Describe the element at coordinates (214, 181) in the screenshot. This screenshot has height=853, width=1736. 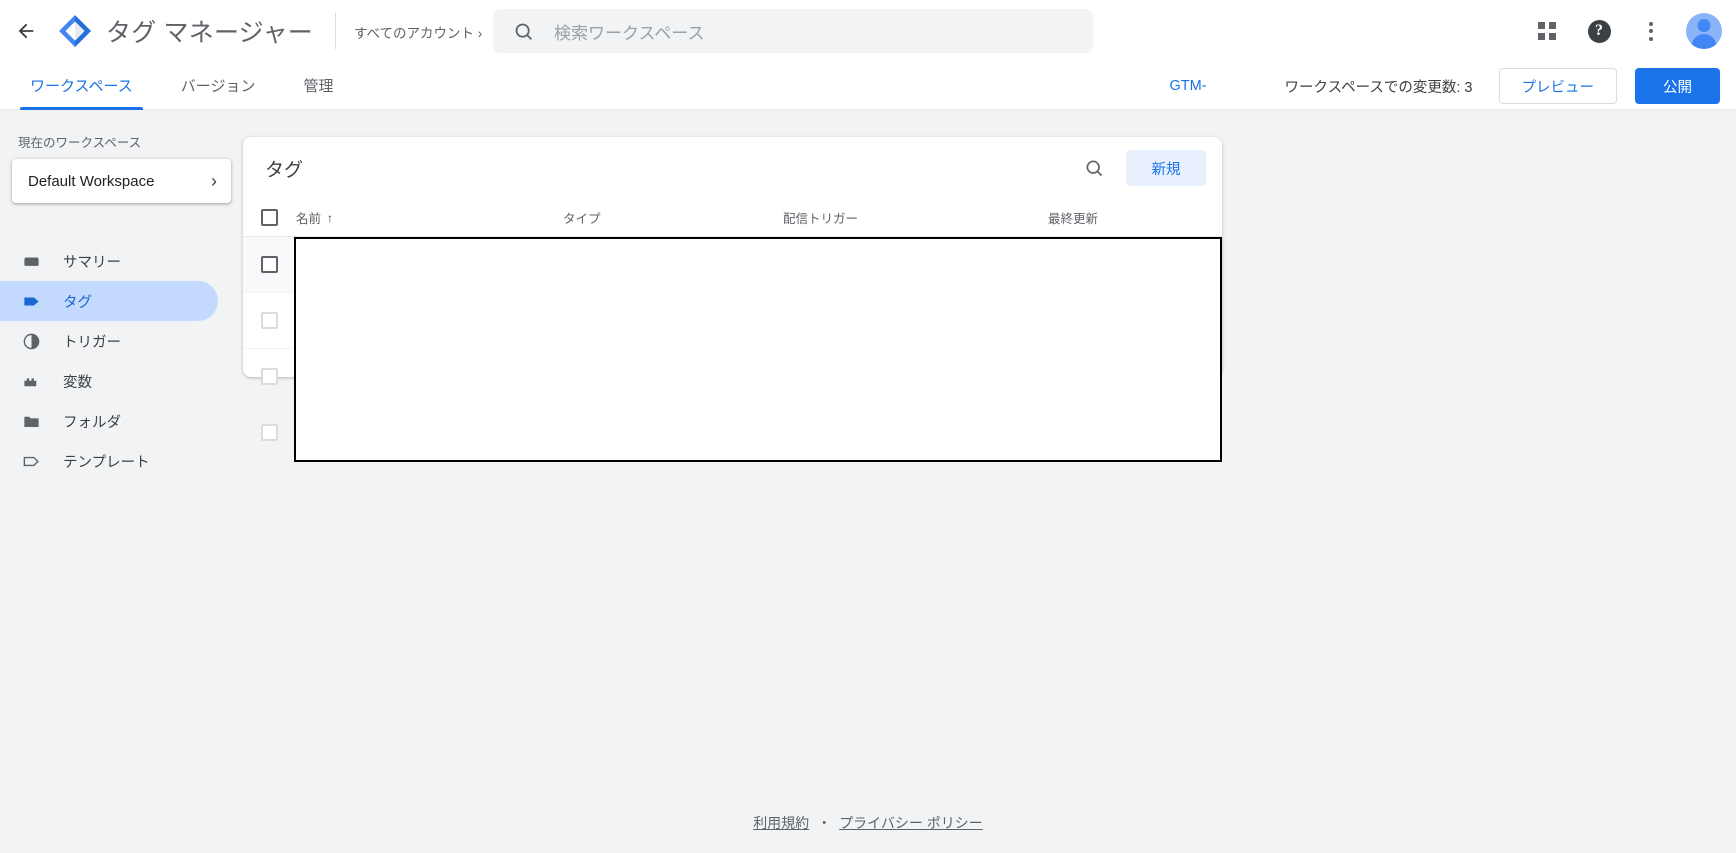
I see `chevron-right-icon: ›` at that location.